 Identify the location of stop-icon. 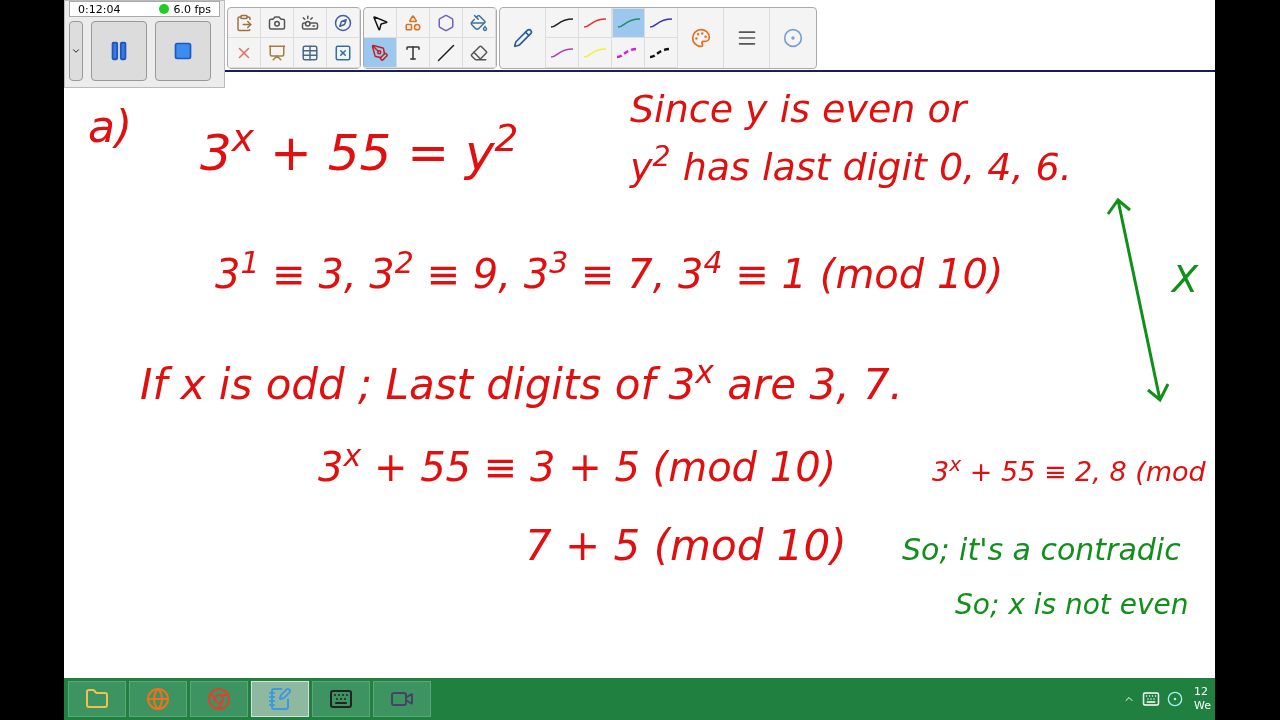
(183, 51).